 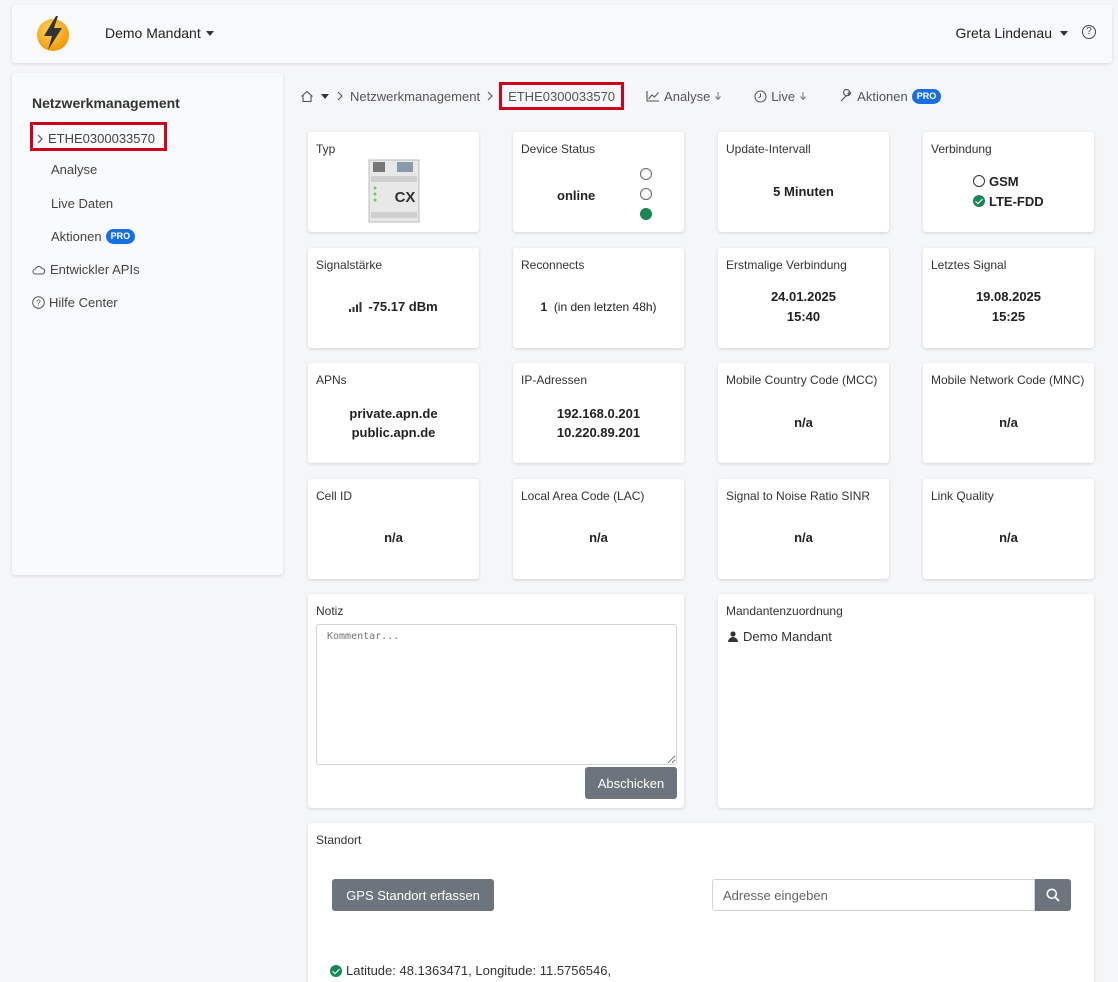 I want to click on cell-id-value: n/a, so click(x=393, y=537).